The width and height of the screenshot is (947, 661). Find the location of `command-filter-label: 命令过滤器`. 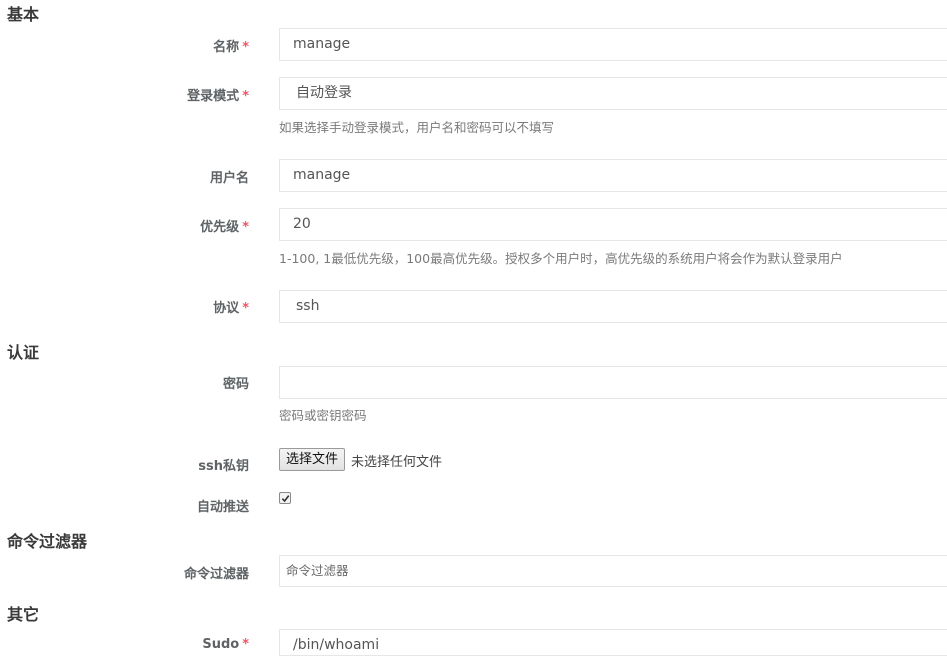

command-filter-label: 命令过滤器 is located at coordinates (216, 574).